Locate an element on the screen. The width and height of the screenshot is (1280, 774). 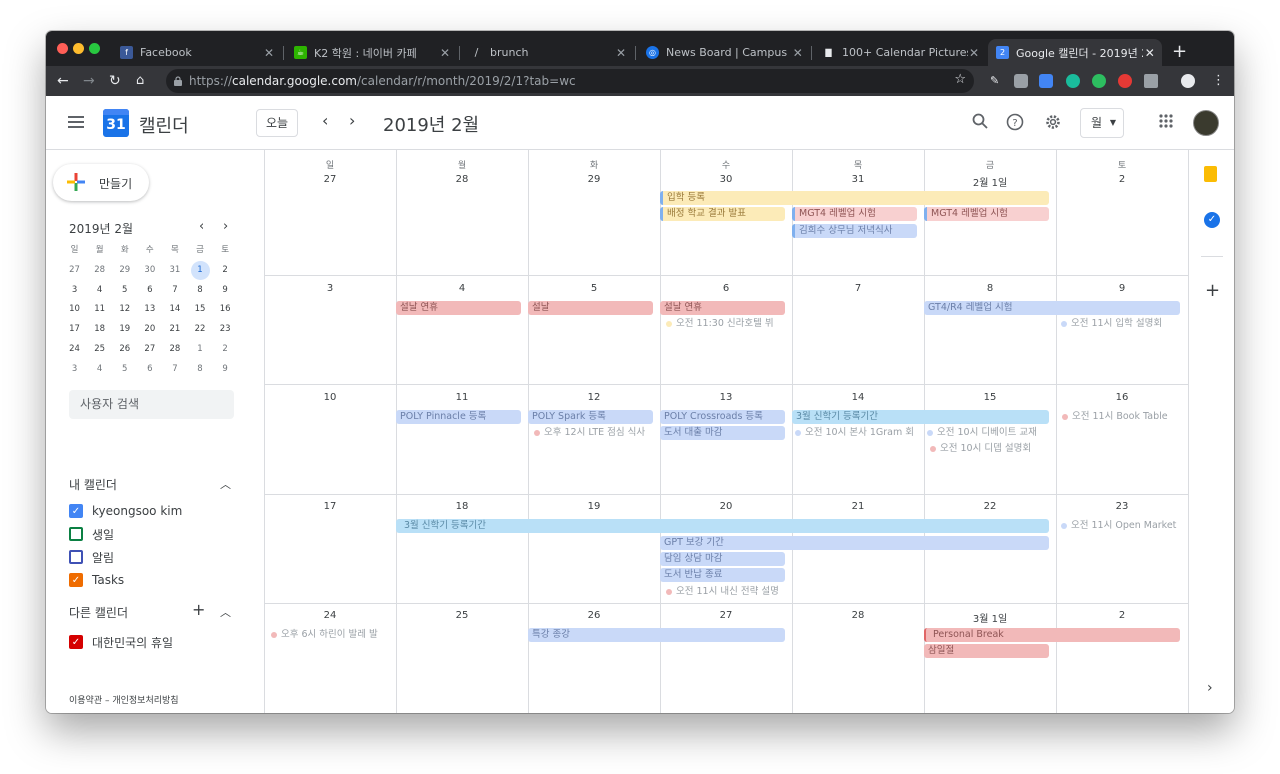
mini-day: 6 is located at coordinates (149, 291).